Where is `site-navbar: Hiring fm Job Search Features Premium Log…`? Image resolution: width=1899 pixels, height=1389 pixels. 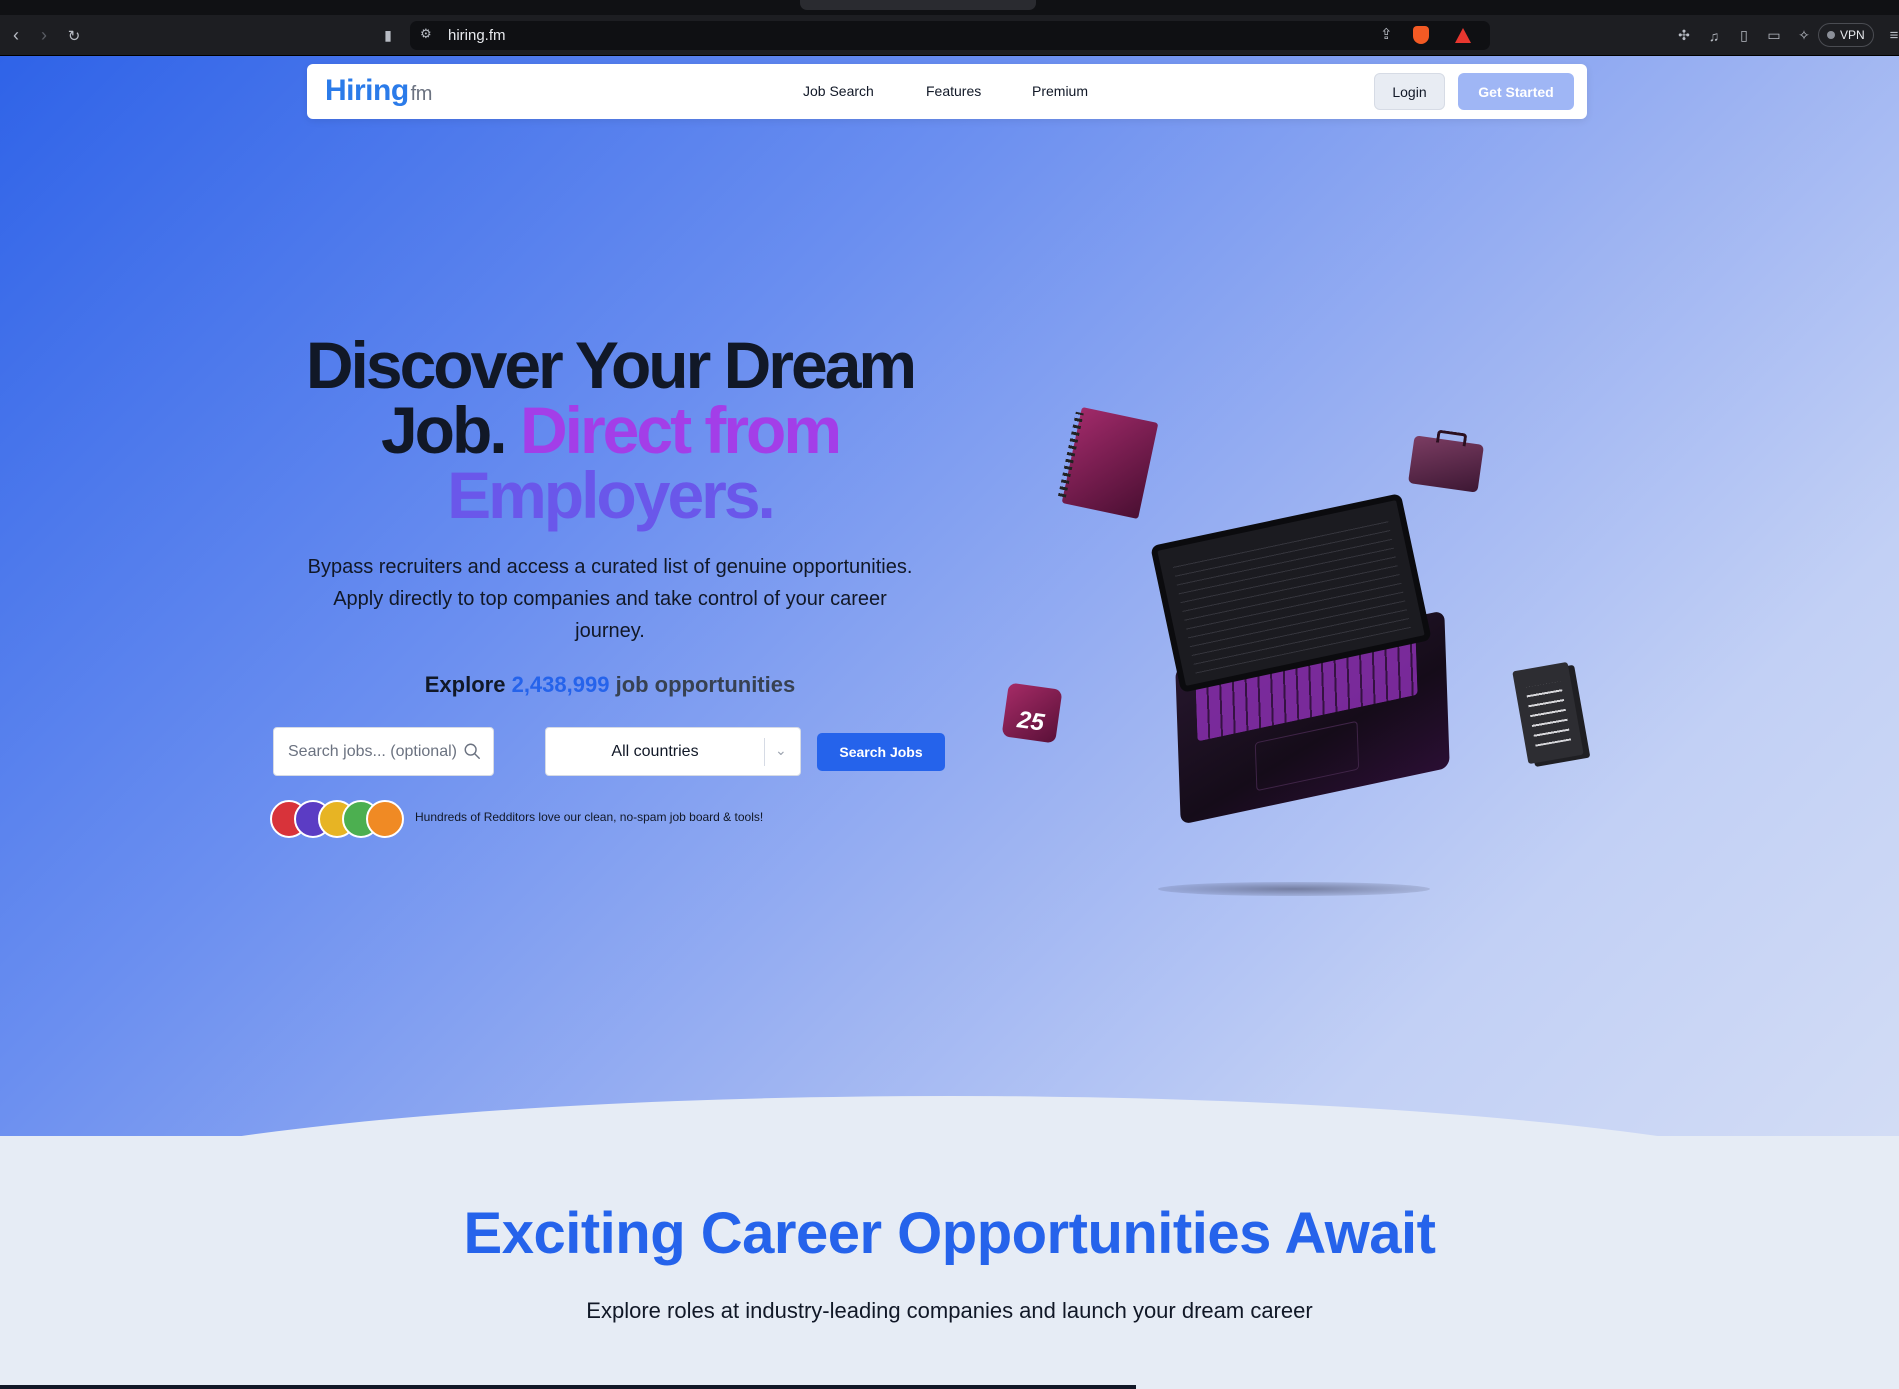 site-navbar: Hiring fm Job Search Features Premium Log… is located at coordinates (947, 91).